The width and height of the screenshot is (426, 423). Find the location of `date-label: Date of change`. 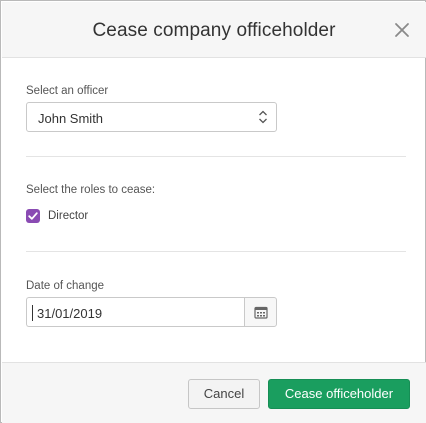

date-label: Date of change is located at coordinates (65, 286).